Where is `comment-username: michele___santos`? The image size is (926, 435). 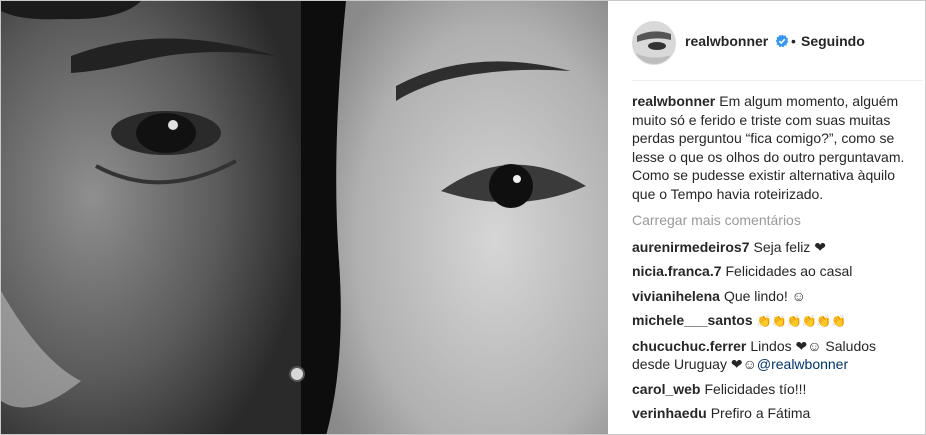
comment-username: michele___santos is located at coordinates (692, 320).